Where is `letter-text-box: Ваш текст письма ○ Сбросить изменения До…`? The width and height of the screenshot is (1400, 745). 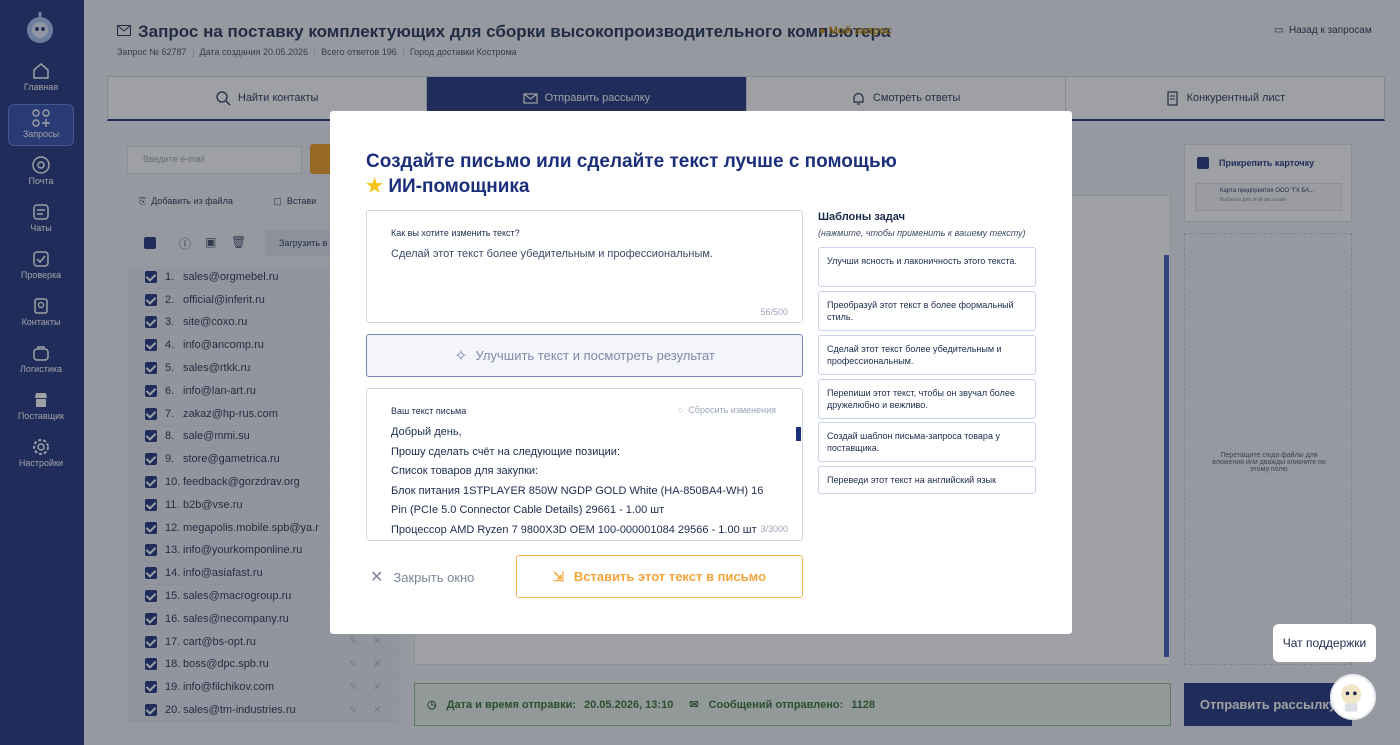 letter-text-box: Ваш текст письма ○ Сбросить изменения До… is located at coordinates (584, 464).